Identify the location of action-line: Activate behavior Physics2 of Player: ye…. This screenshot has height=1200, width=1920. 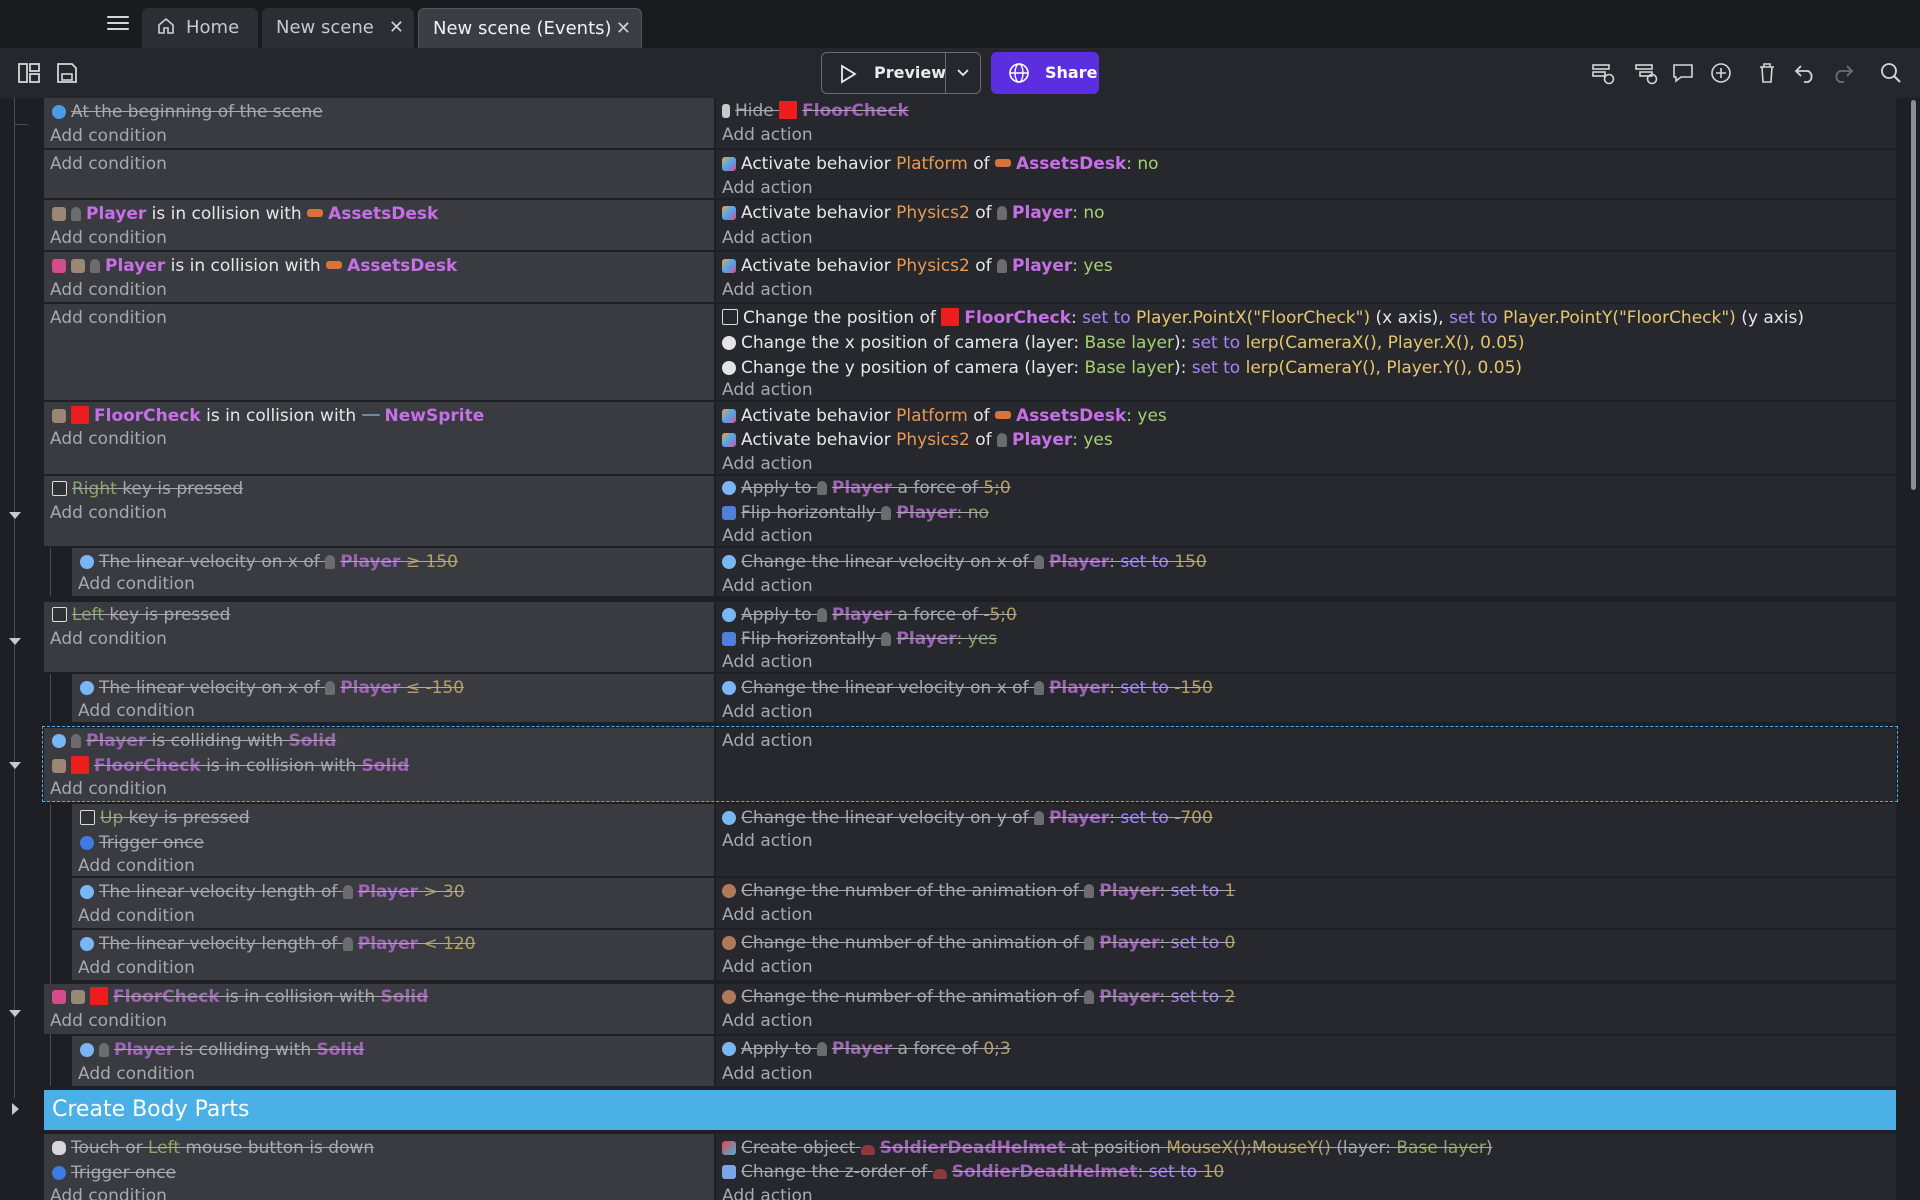
(917, 266).